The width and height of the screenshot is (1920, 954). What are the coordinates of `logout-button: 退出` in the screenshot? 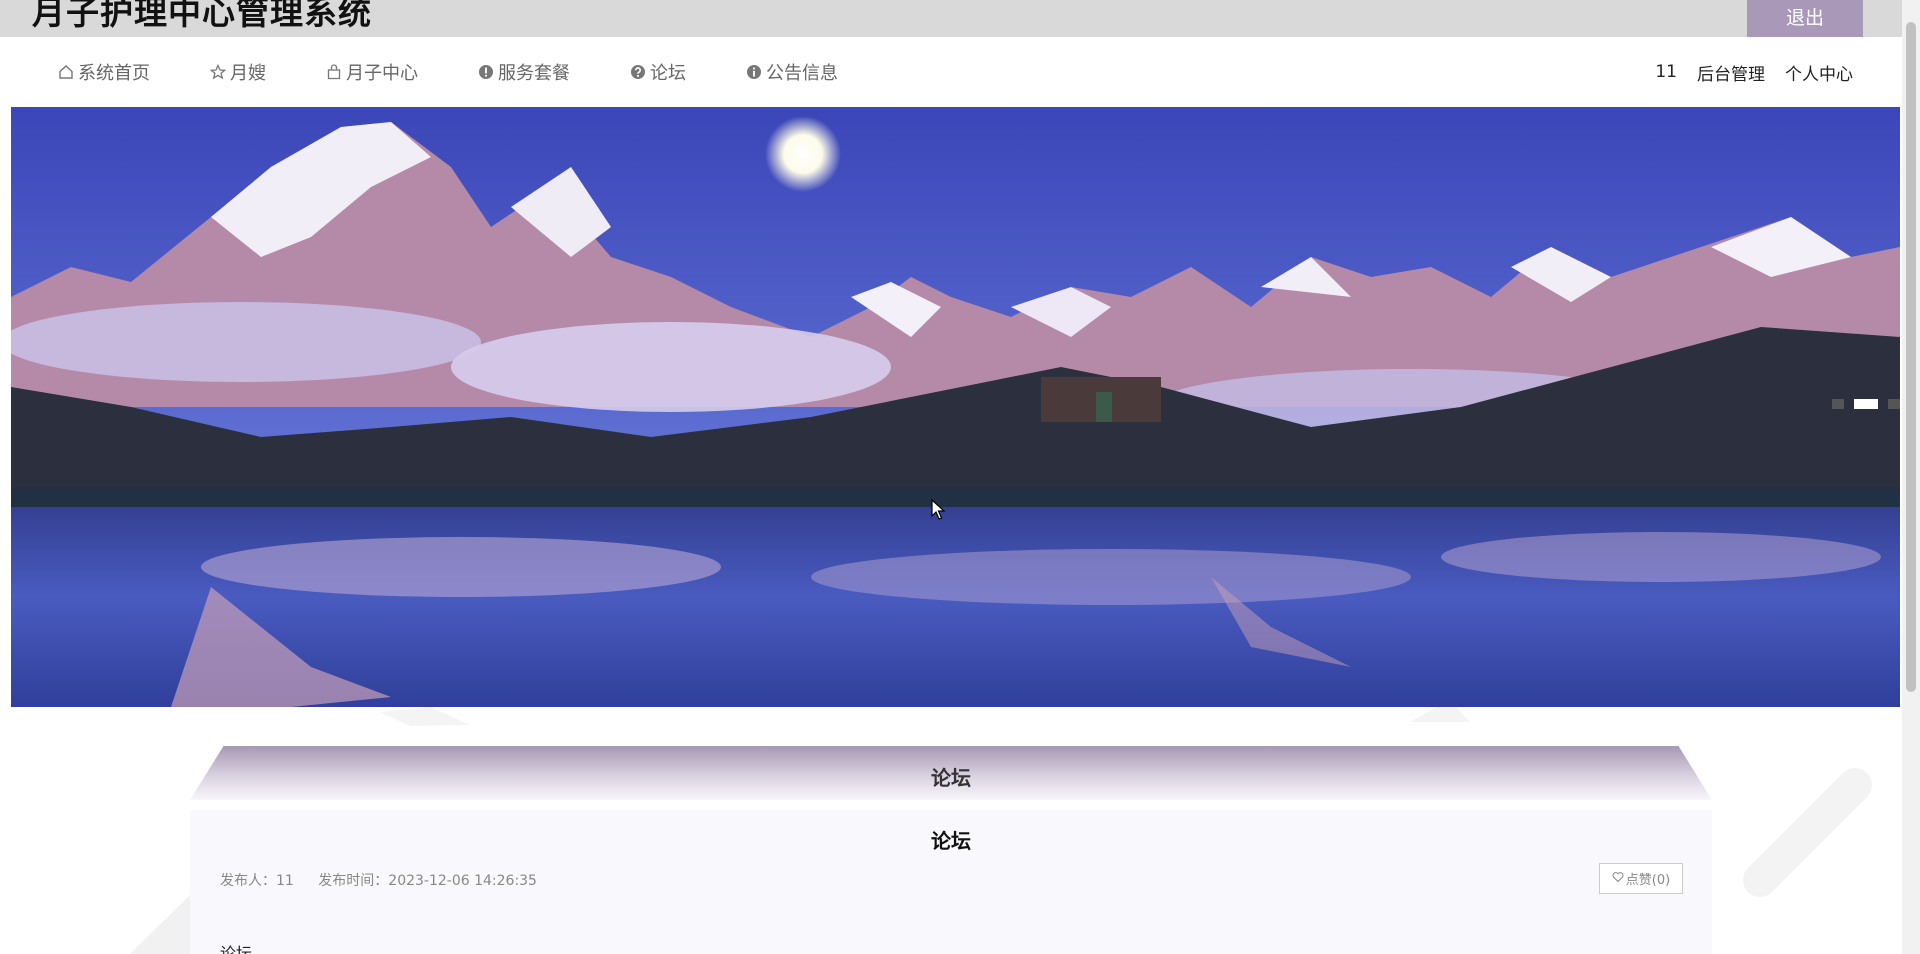 It's located at (1805, 18).